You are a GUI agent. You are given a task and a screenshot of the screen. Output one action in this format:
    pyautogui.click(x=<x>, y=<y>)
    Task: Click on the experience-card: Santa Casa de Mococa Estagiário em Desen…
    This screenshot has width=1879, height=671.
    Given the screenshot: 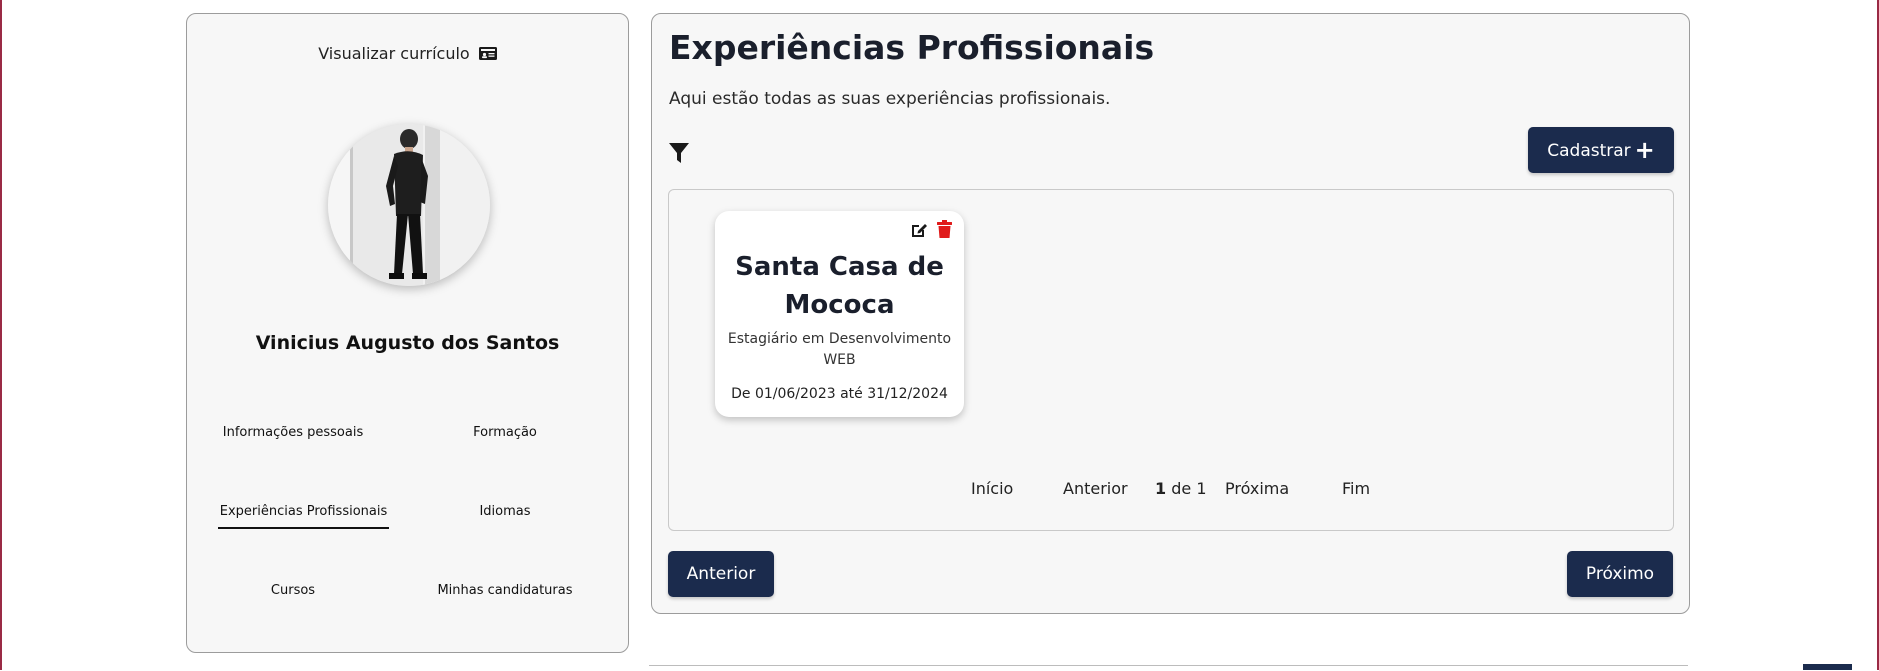 What is the action you would take?
    pyautogui.click(x=839, y=314)
    